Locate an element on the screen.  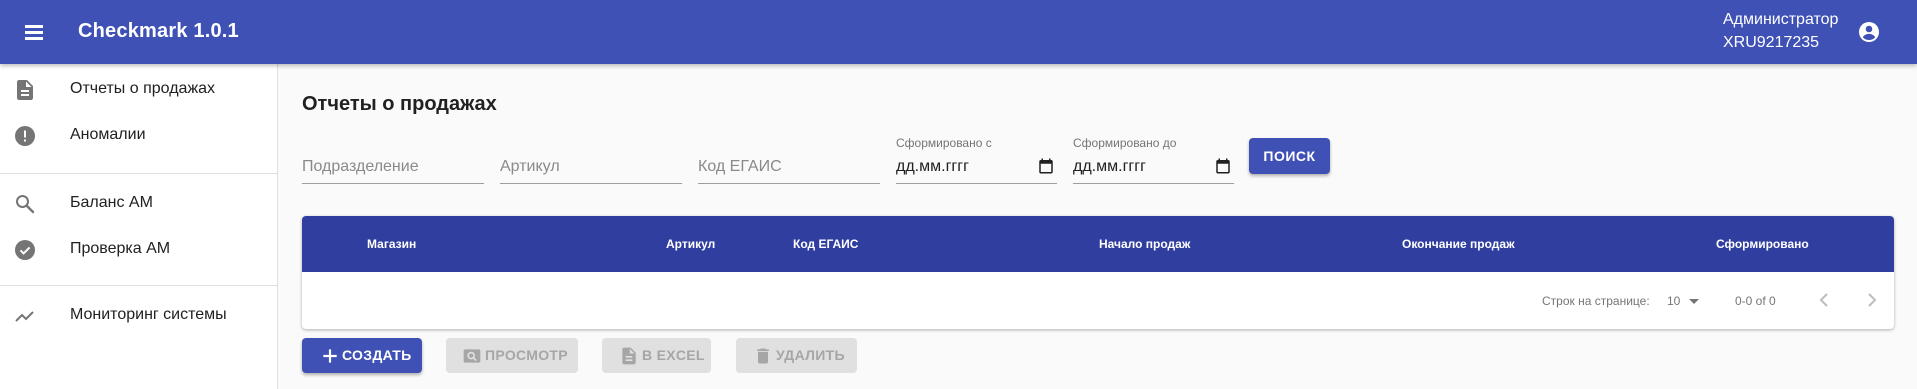
trash-icon is located at coordinates (763, 356).